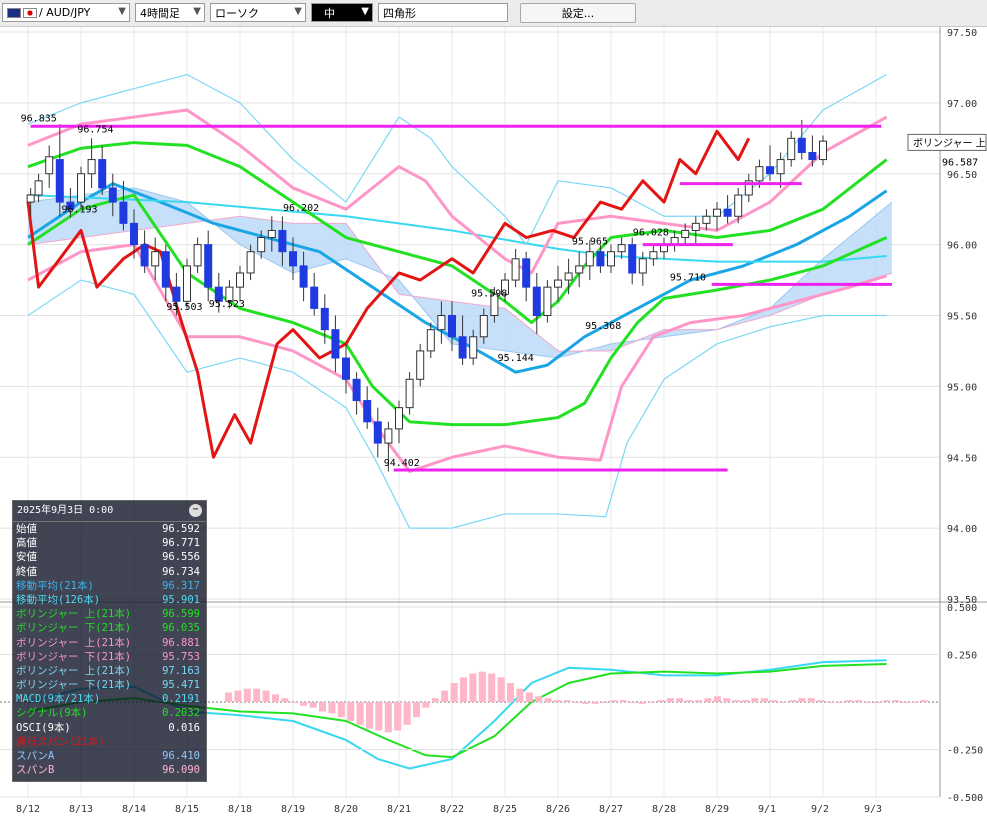 This screenshot has width=987, height=819. What do you see at coordinates (160, 13) in the screenshot?
I see `timeframe-label: 4時間足` at bounding box center [160, 13].